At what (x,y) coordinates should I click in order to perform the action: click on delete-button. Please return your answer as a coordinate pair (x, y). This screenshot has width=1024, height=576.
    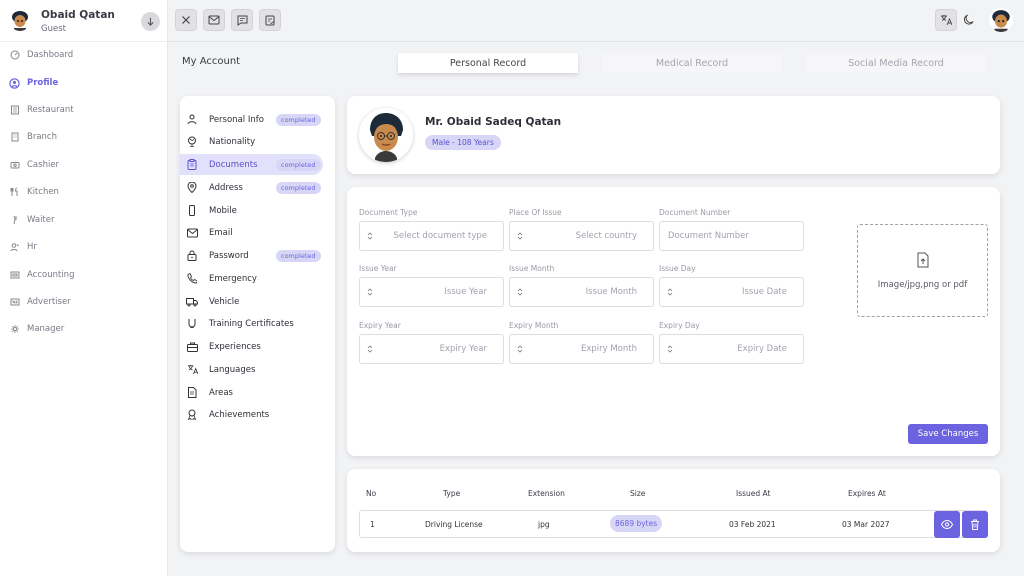
    Looking at the image, I should click on (975, 524).